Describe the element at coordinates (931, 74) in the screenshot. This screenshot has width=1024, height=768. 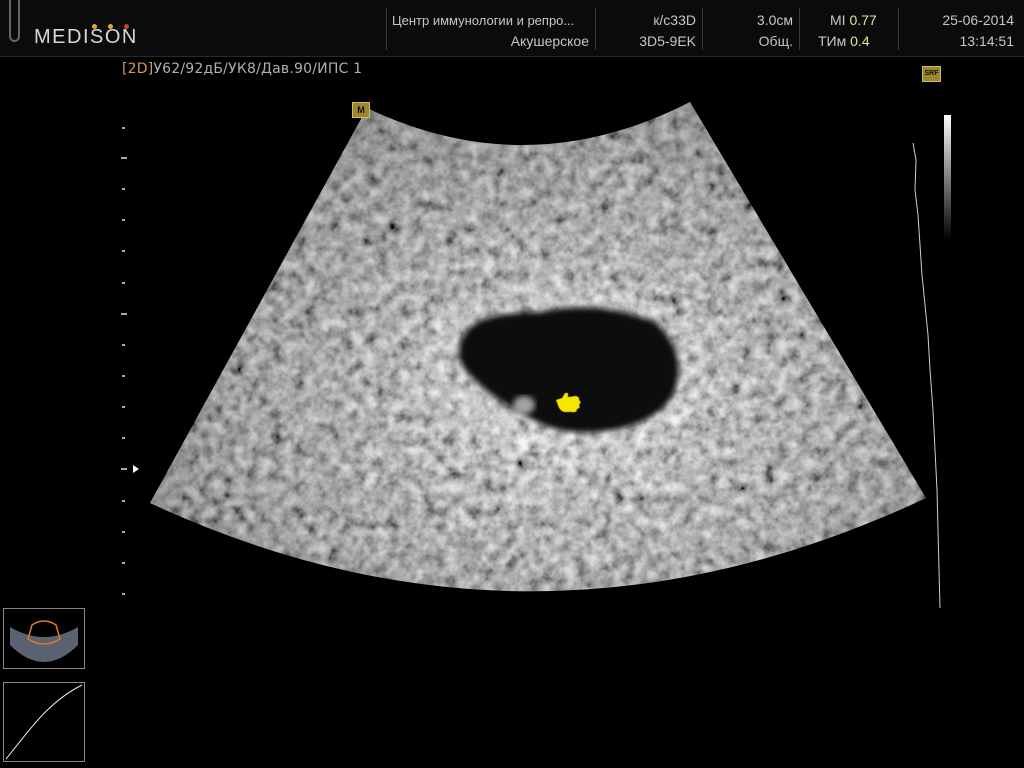
I see `srf-badge: SRF` at that location.